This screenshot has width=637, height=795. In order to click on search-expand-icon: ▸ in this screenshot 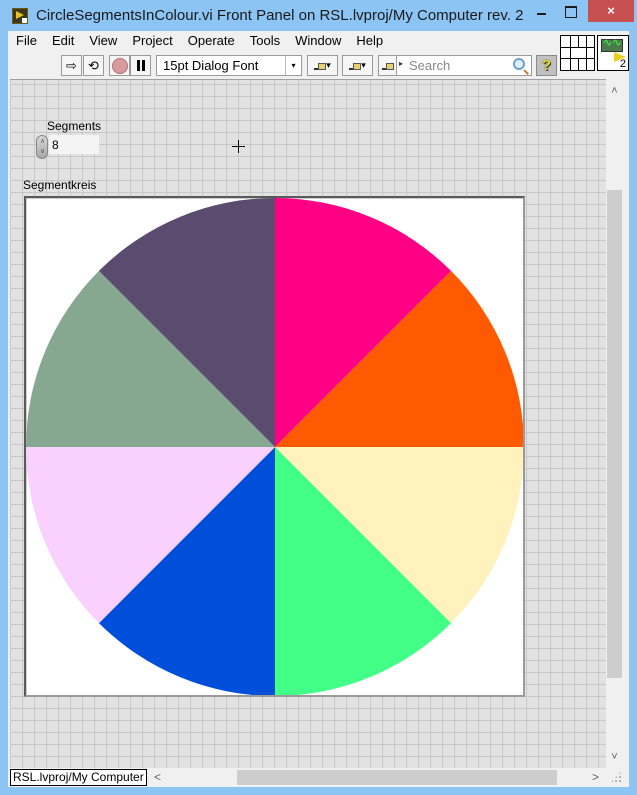, I will do `click(401, 63)`.